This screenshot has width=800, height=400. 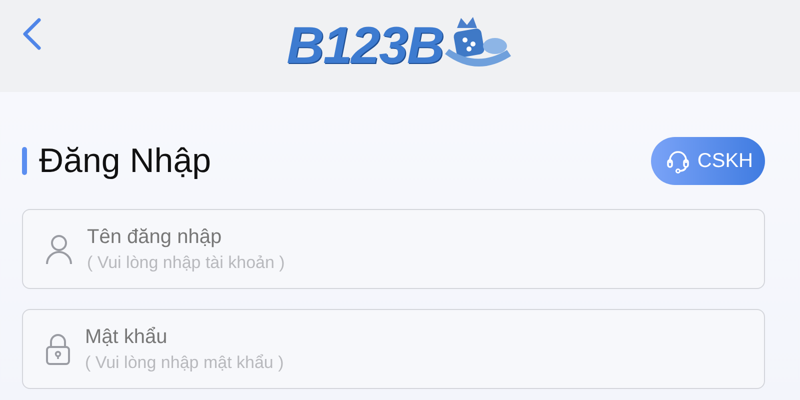 What do you see at coordinates (58, 349) in the screenshot?
I see `lock-icon` at bounding box center [58, 349].